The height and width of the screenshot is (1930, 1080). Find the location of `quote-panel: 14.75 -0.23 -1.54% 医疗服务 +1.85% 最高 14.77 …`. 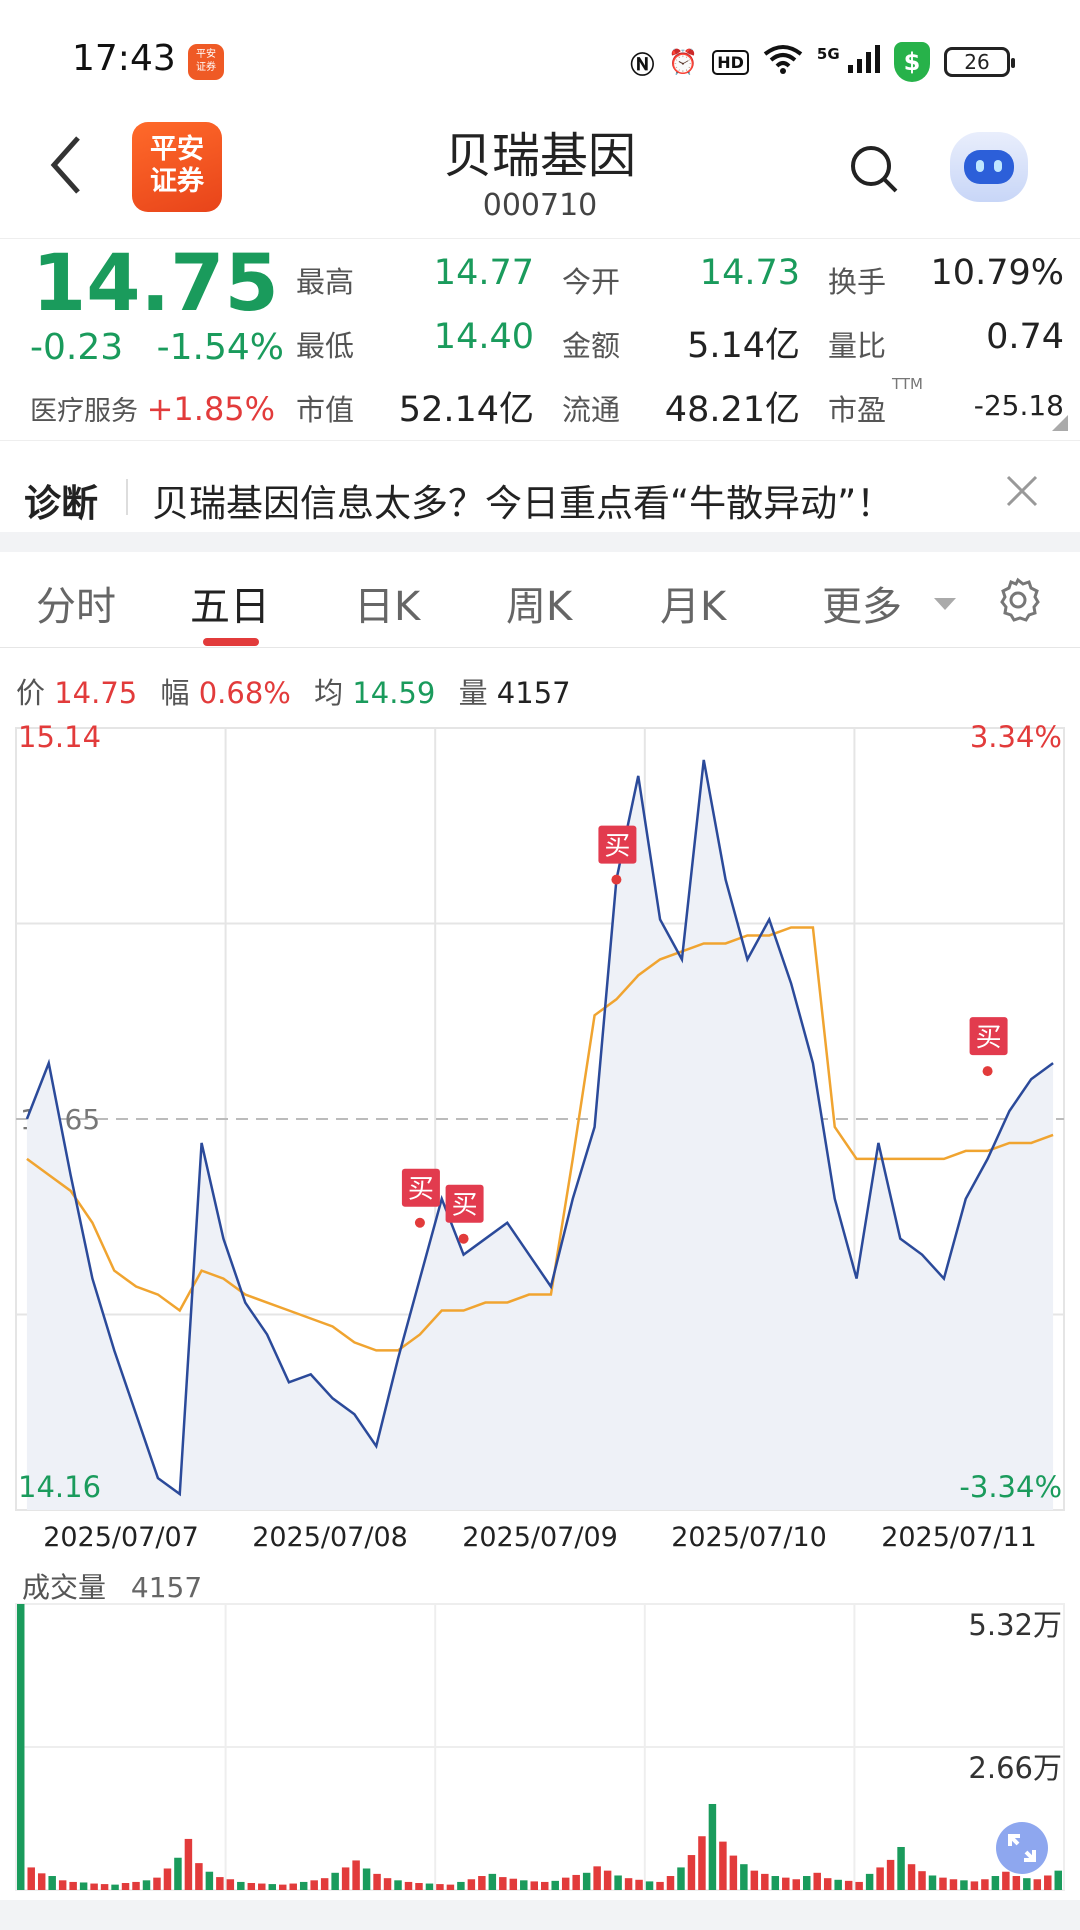

quote-panel: 14.75 -0.23 -1.54% 医疗服务 +1.85% 最高 14.77 … is located at coordinates (540, 338).